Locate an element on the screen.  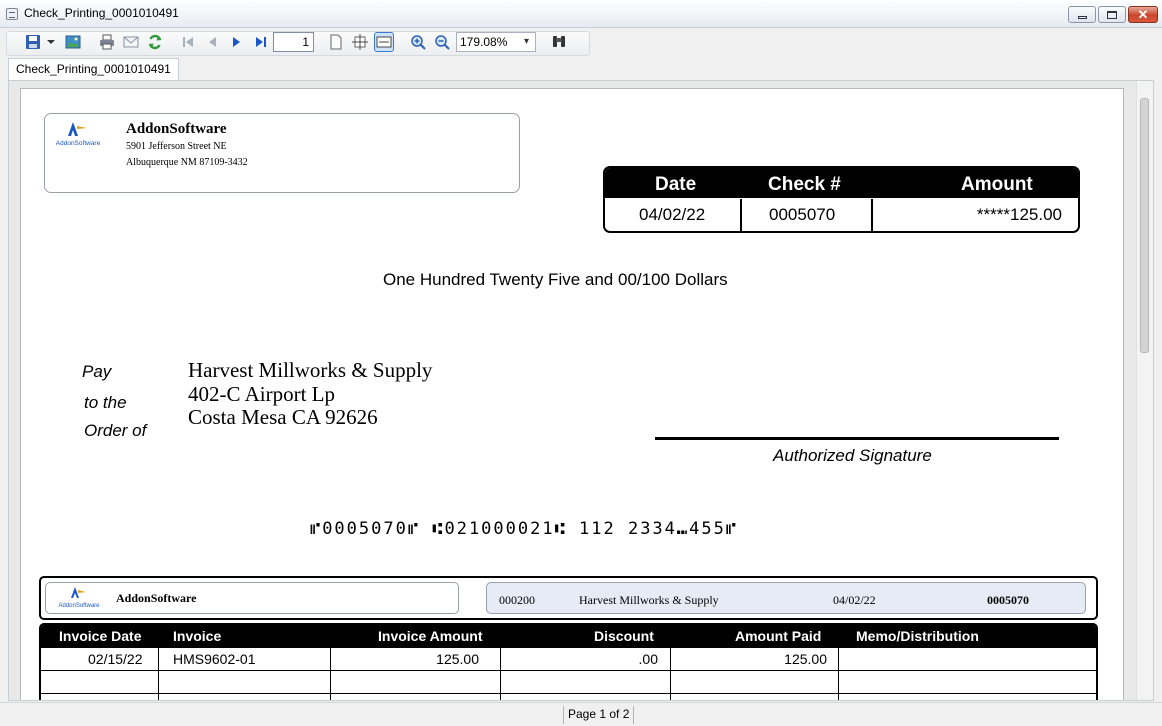
check-no-header: Check # is located at coordinates (804, 184).